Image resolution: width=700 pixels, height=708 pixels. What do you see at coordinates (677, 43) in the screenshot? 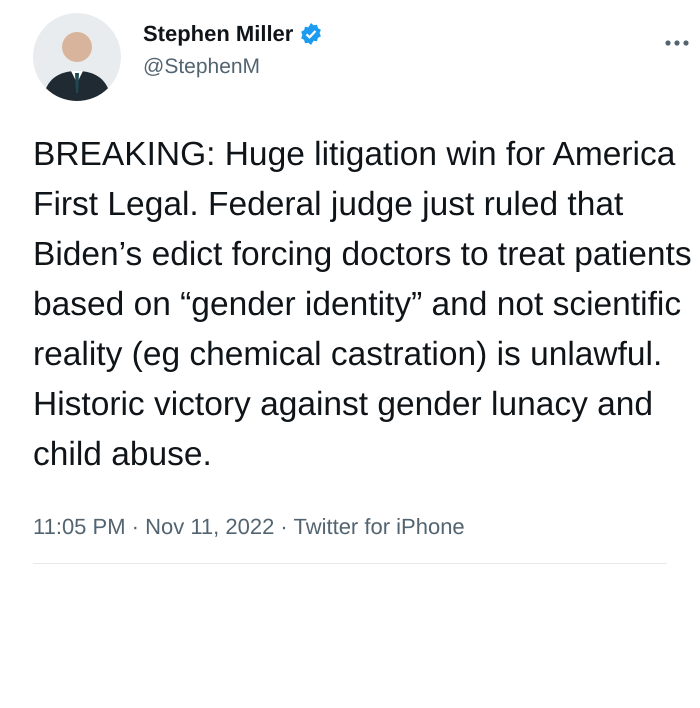
I see `more-icon` at bounding box center [677, 43].